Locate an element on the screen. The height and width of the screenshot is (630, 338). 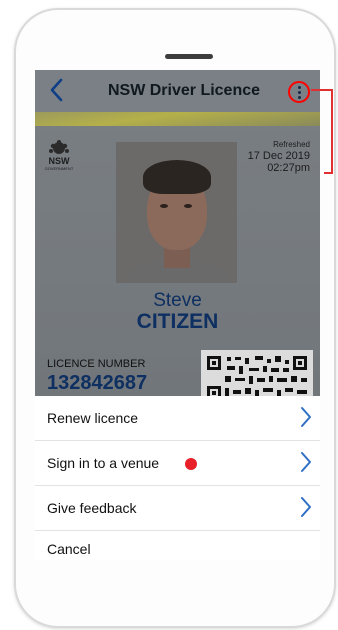
refreshed-label: Refreshed is located at coordinates (291, 144).